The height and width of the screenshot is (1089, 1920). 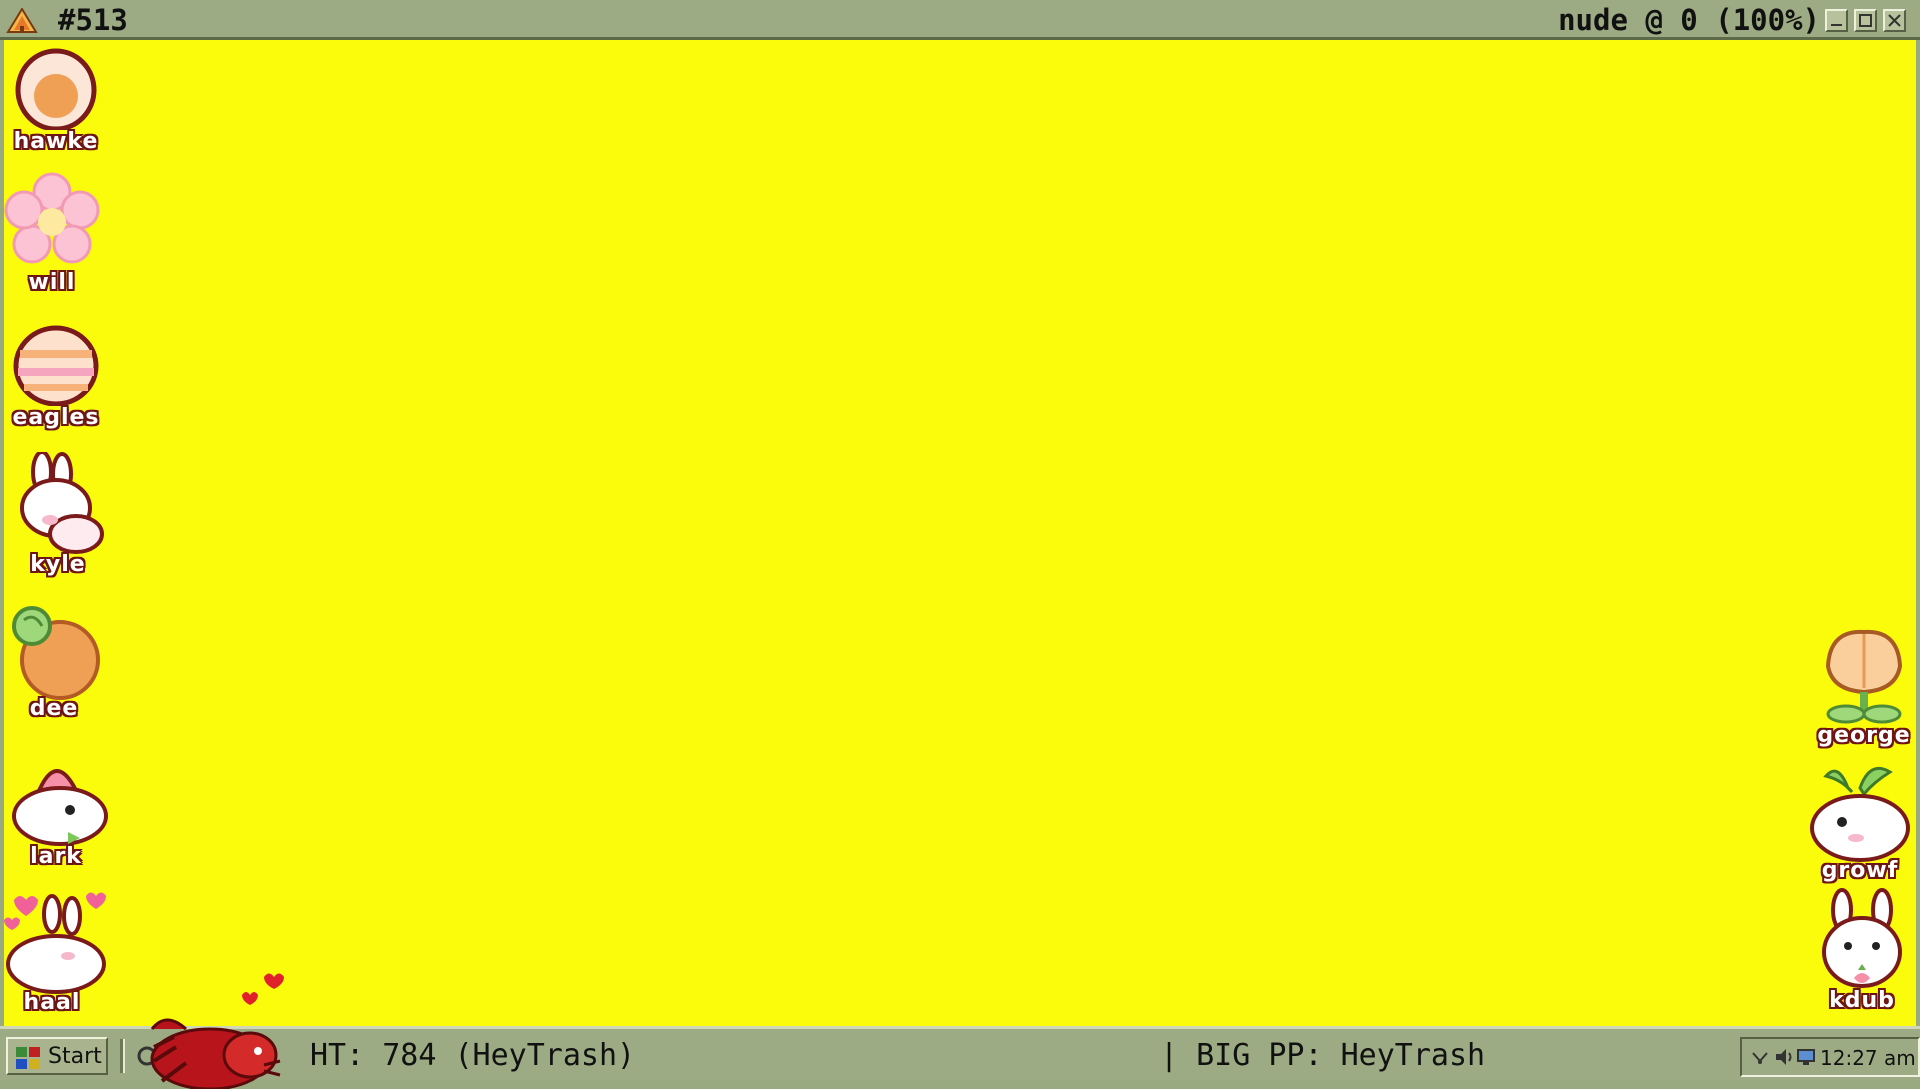 What do you see at coordinates (1760, 1059) in the screenshot?
I see `network-icon` at bounding box center [1760, 1059].